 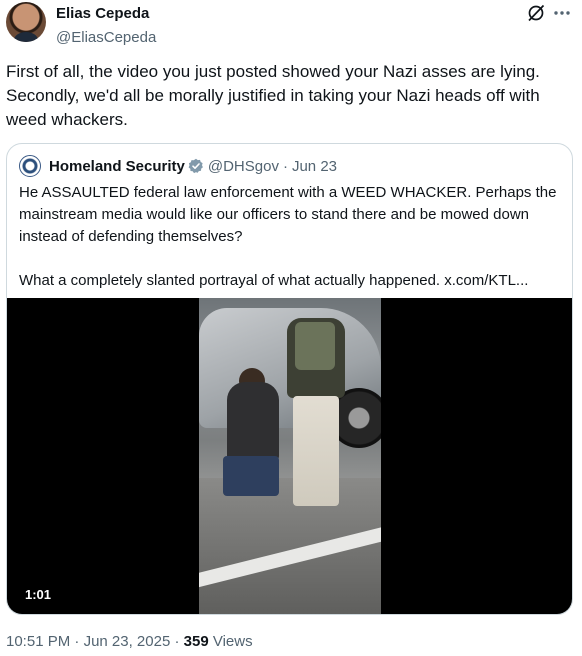 I want to click on author-block: Elias Cepeda @EliasCepeda, so click(x=106, y=26).